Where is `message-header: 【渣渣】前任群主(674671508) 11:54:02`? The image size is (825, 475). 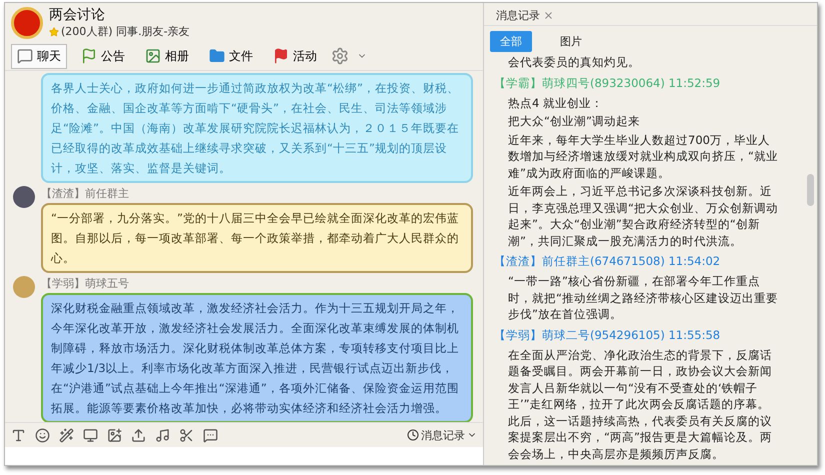
message-header: 【渣渣】前任群主(674671508) 11:54:02 is located at coordinates (608, 261).